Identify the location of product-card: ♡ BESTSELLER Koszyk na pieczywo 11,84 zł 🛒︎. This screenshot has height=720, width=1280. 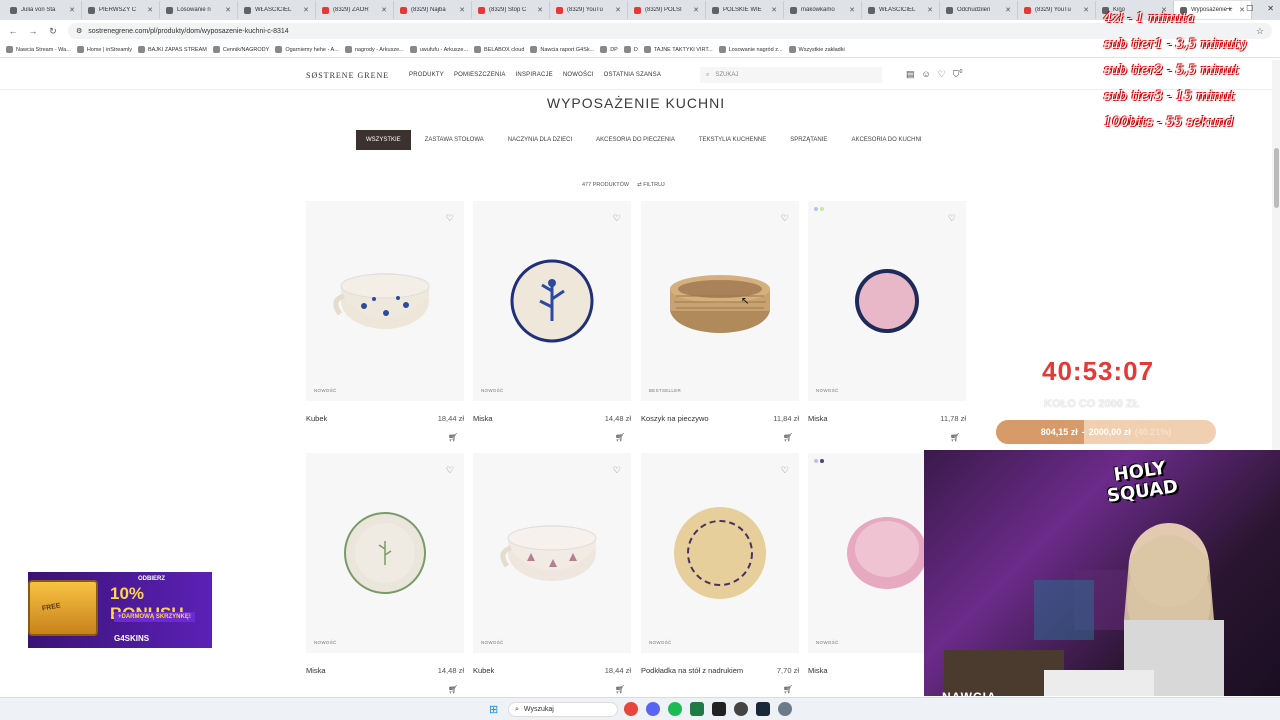
(720, 321).